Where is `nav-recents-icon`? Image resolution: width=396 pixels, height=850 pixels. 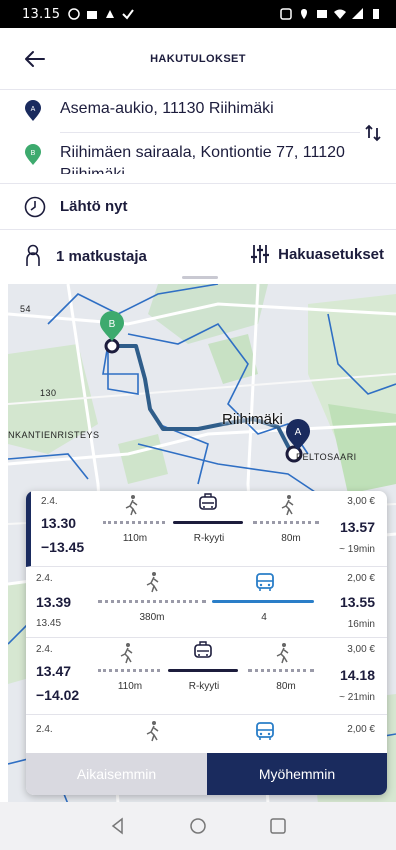 nav-recents-icon is located at coordinates (278, 826).